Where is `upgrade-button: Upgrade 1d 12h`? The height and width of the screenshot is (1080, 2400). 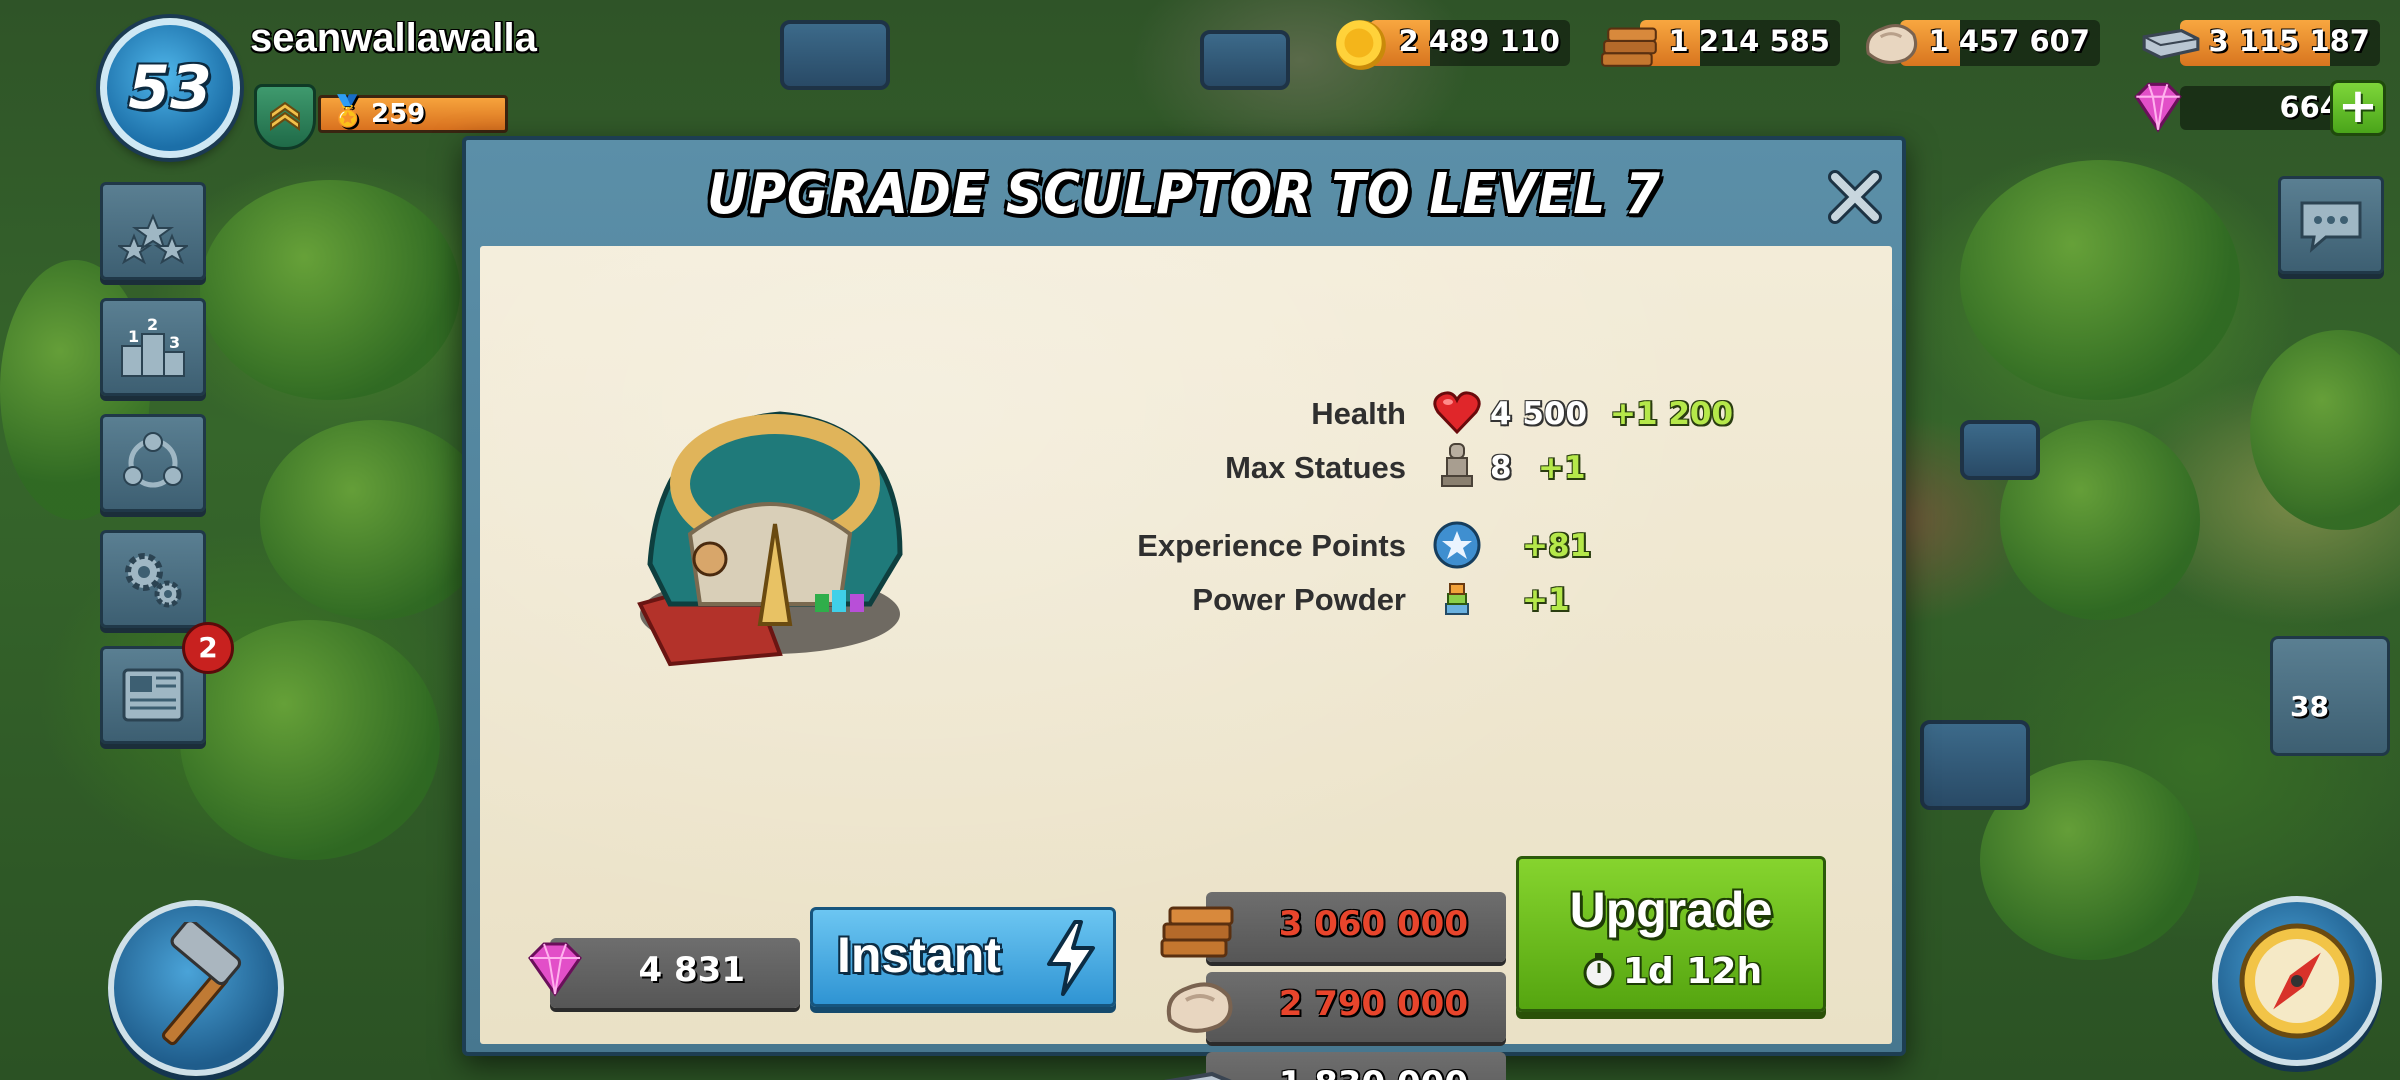 upgrade-button: Upgrade 1d 12h is located at coordinates (1671, 934).